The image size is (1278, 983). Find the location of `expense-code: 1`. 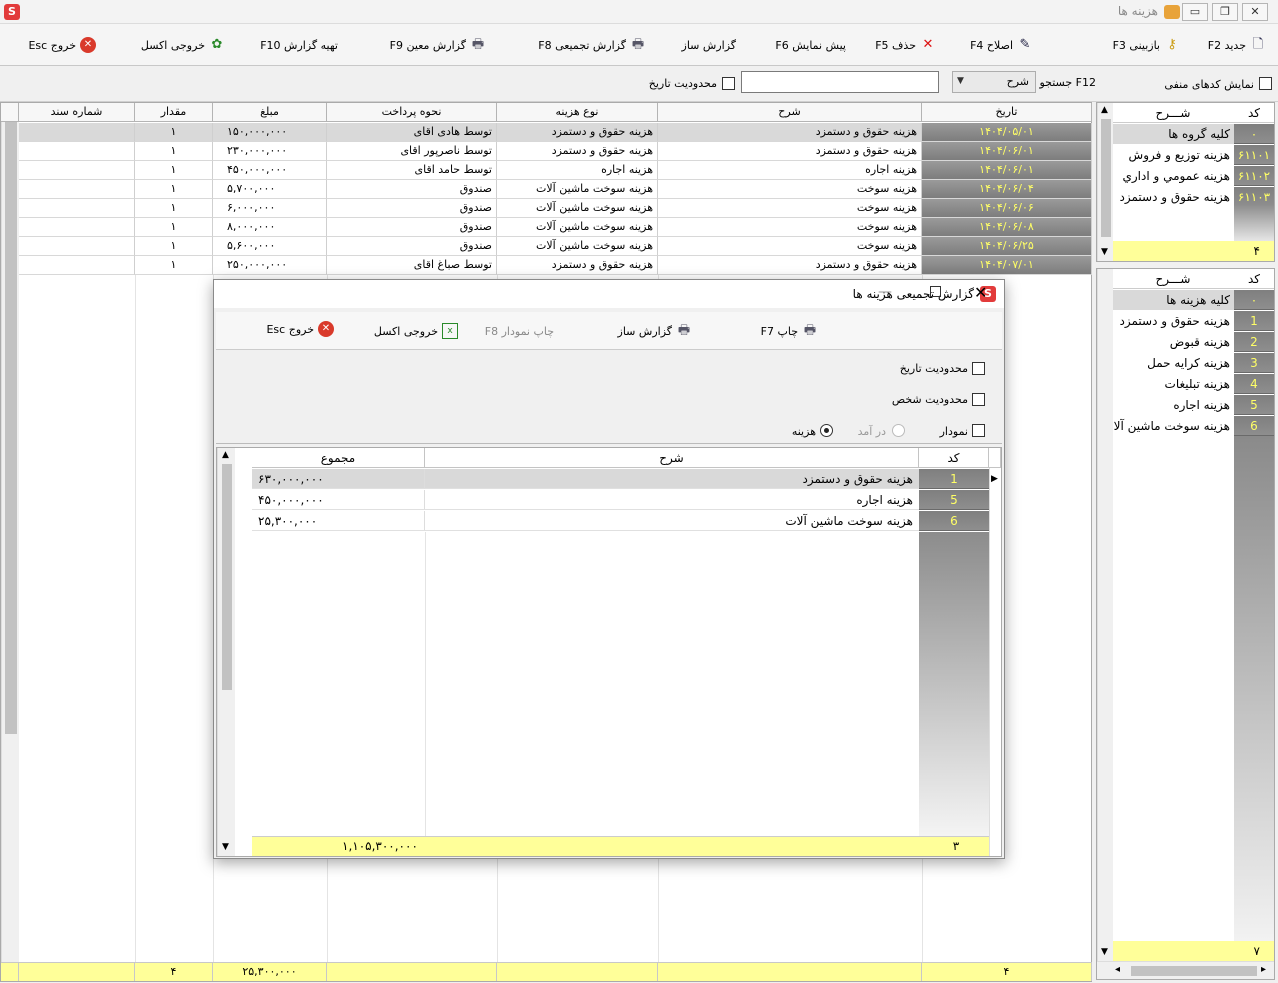

expense-code: 1 is located at coordinates (1254, 321).